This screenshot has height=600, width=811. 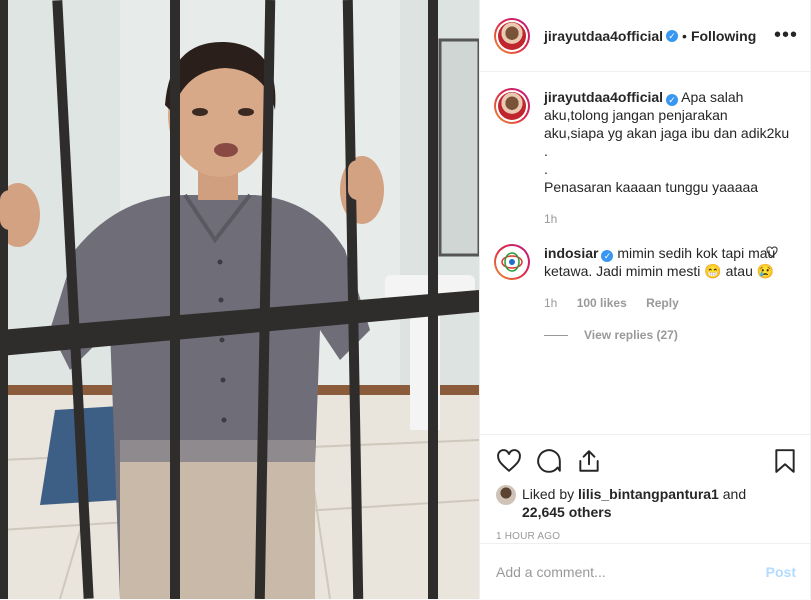 I want to click on action-icons-bar, so click(x=646, y=461).